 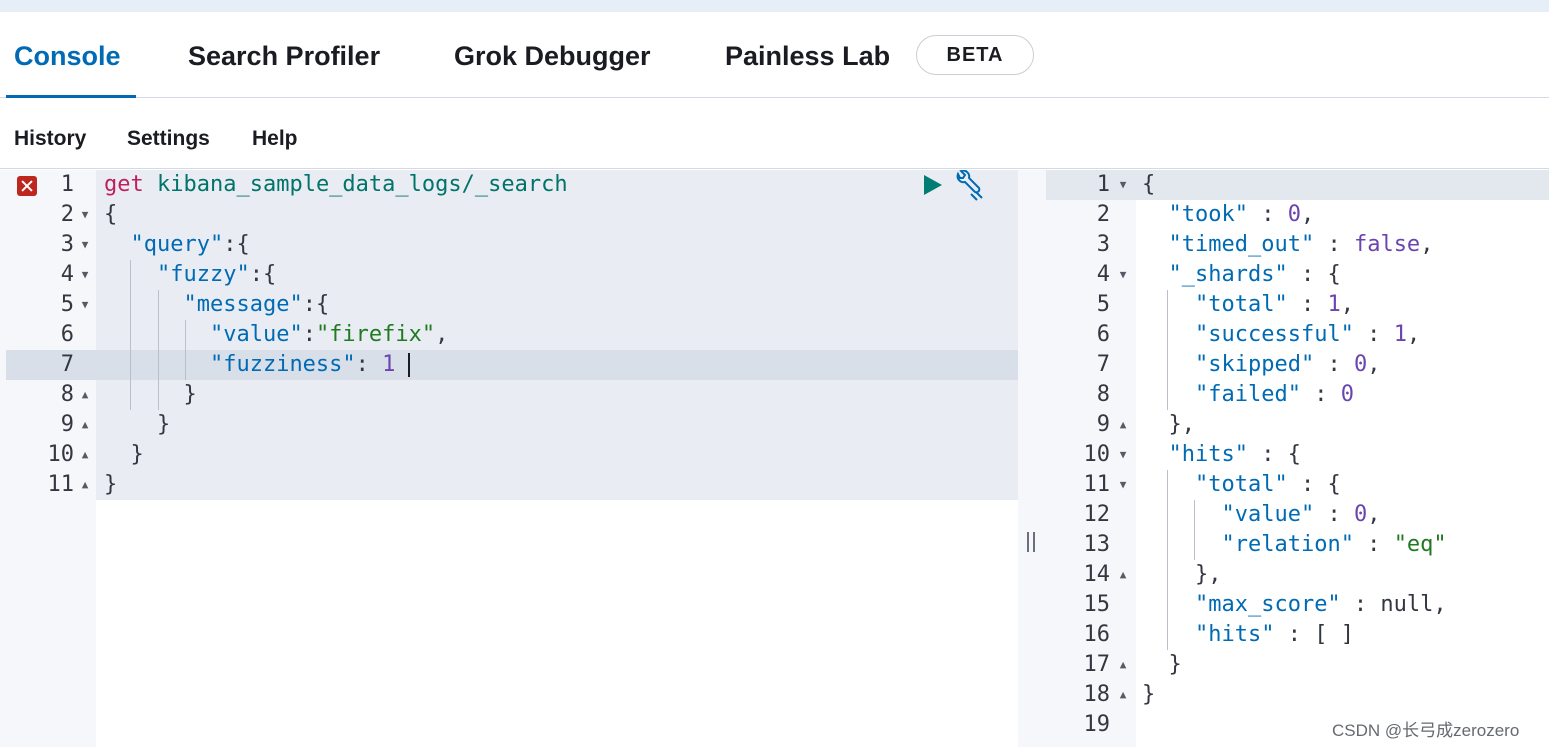 What do you see at coordinates (1393, 604) in the screenshot?
I see `code-text: : null,` at bounding box center [1393, 604].